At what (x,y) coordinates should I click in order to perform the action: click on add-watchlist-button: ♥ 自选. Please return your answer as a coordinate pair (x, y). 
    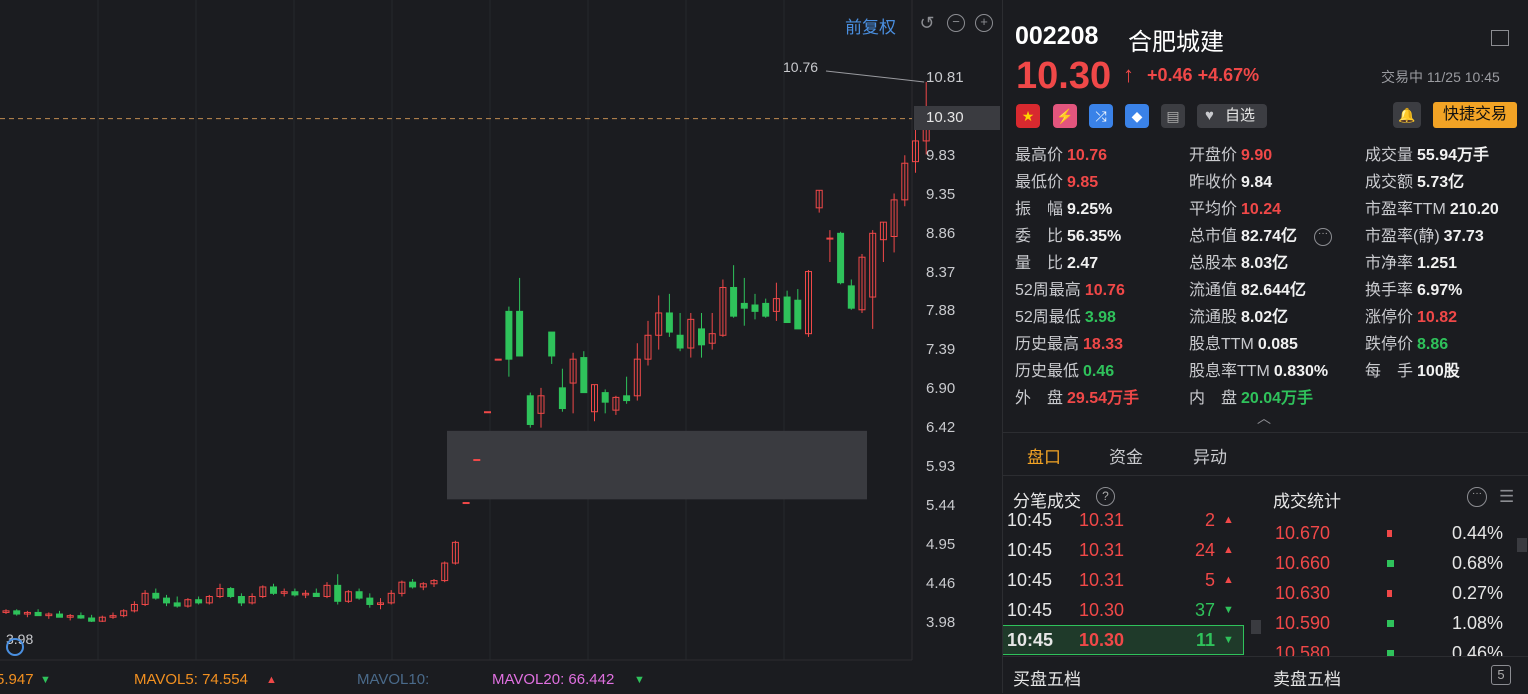
    Looking at the image, I should click on (1232, 116).